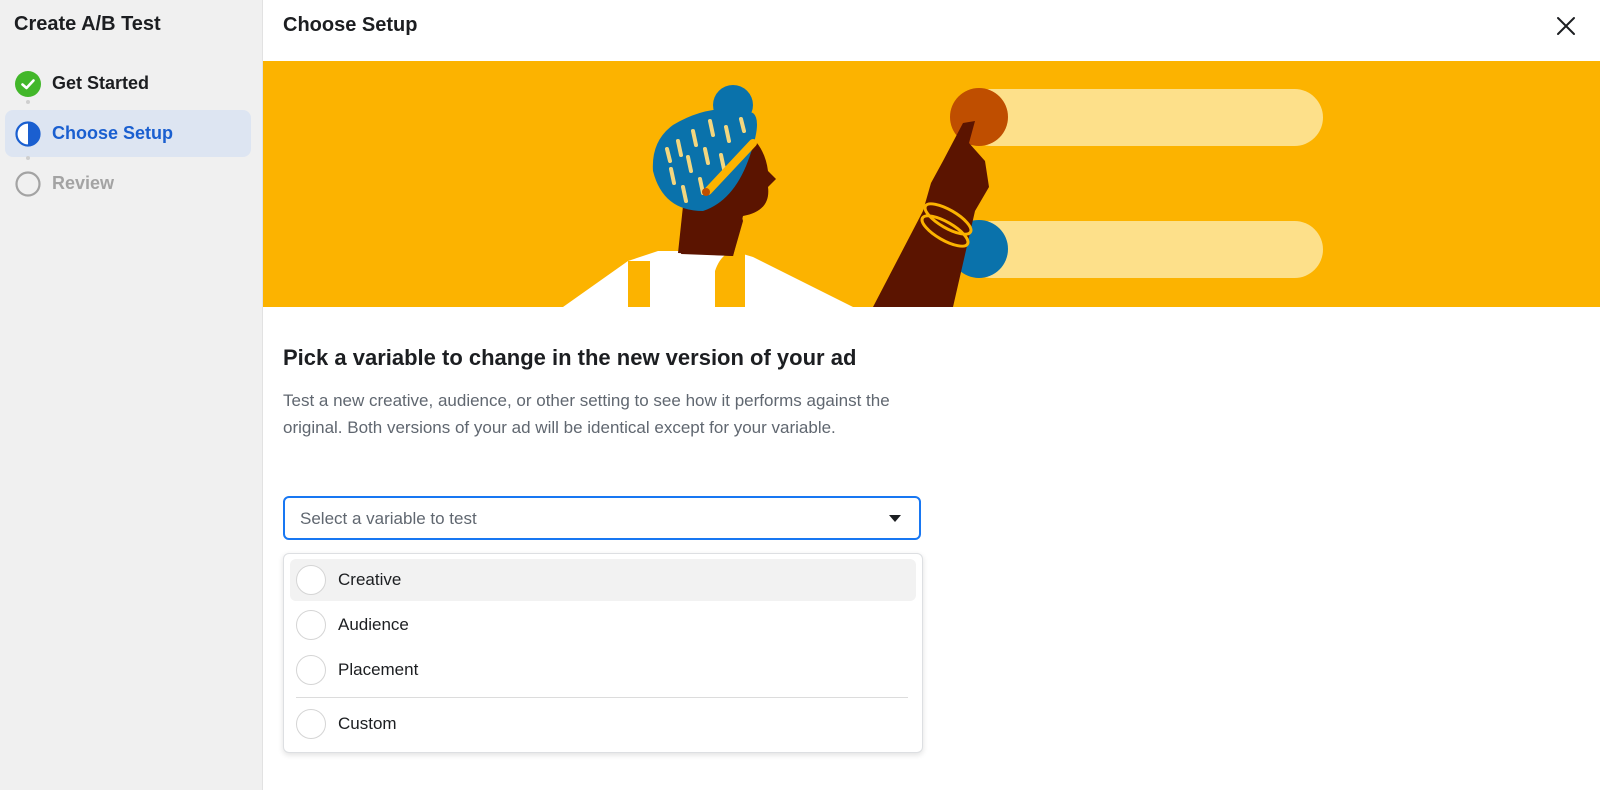  I want to click on step-label: Get Started, so click(101, 83).